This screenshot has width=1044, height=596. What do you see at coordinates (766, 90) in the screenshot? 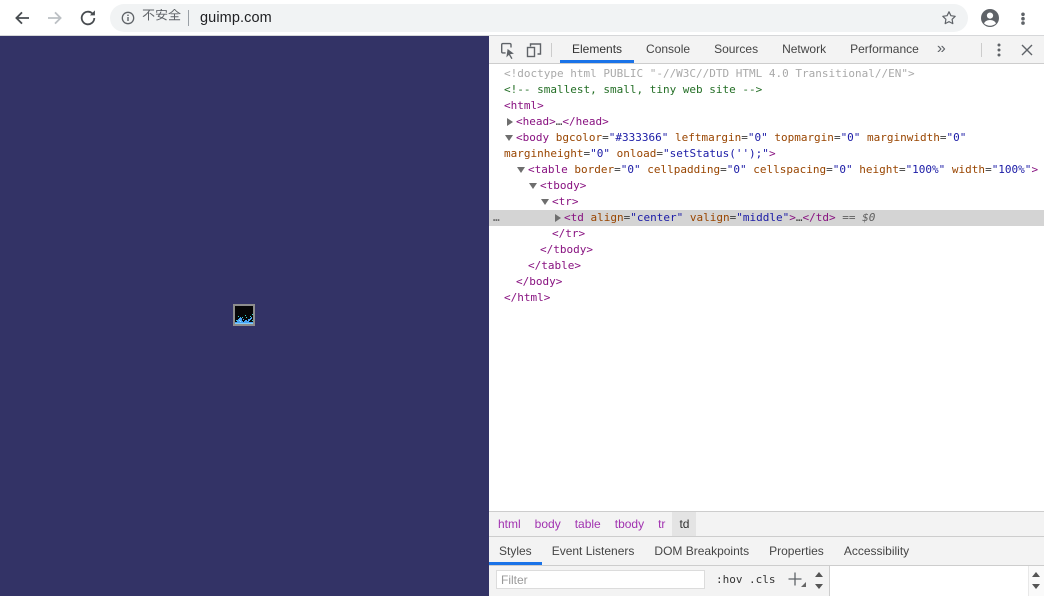
I see `dom-tree-row: <!-- smallest, small, tiny web site -->` at bounding box center [766, 90].